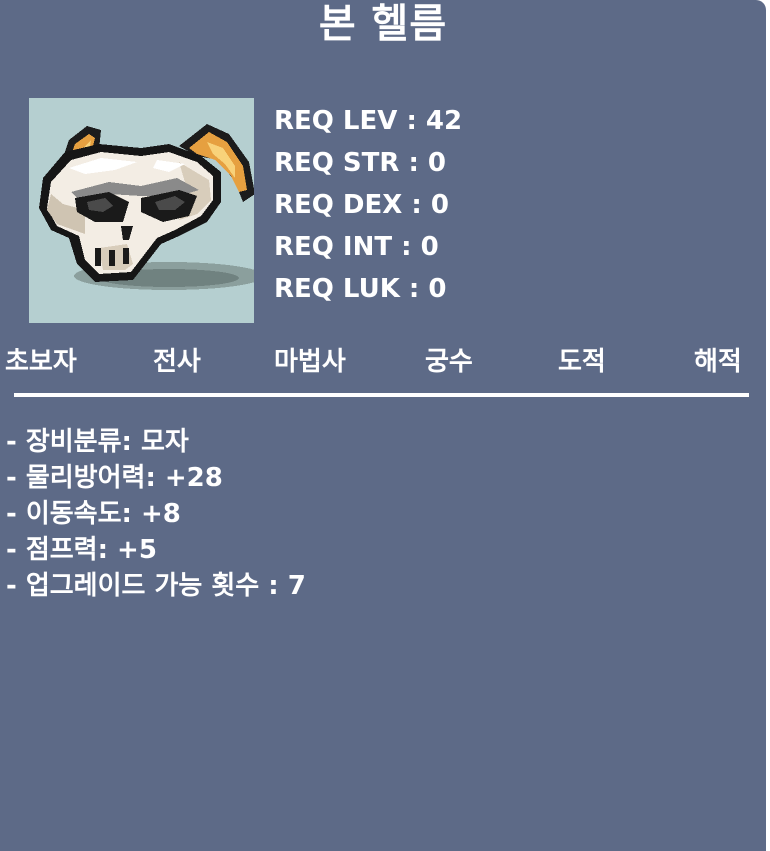 This screenshot has width=770, height=851. What do you see at coordinates (718, 362) in the screenshot?
I see `job-pirate: 해적` at bounding box center [718, 362].